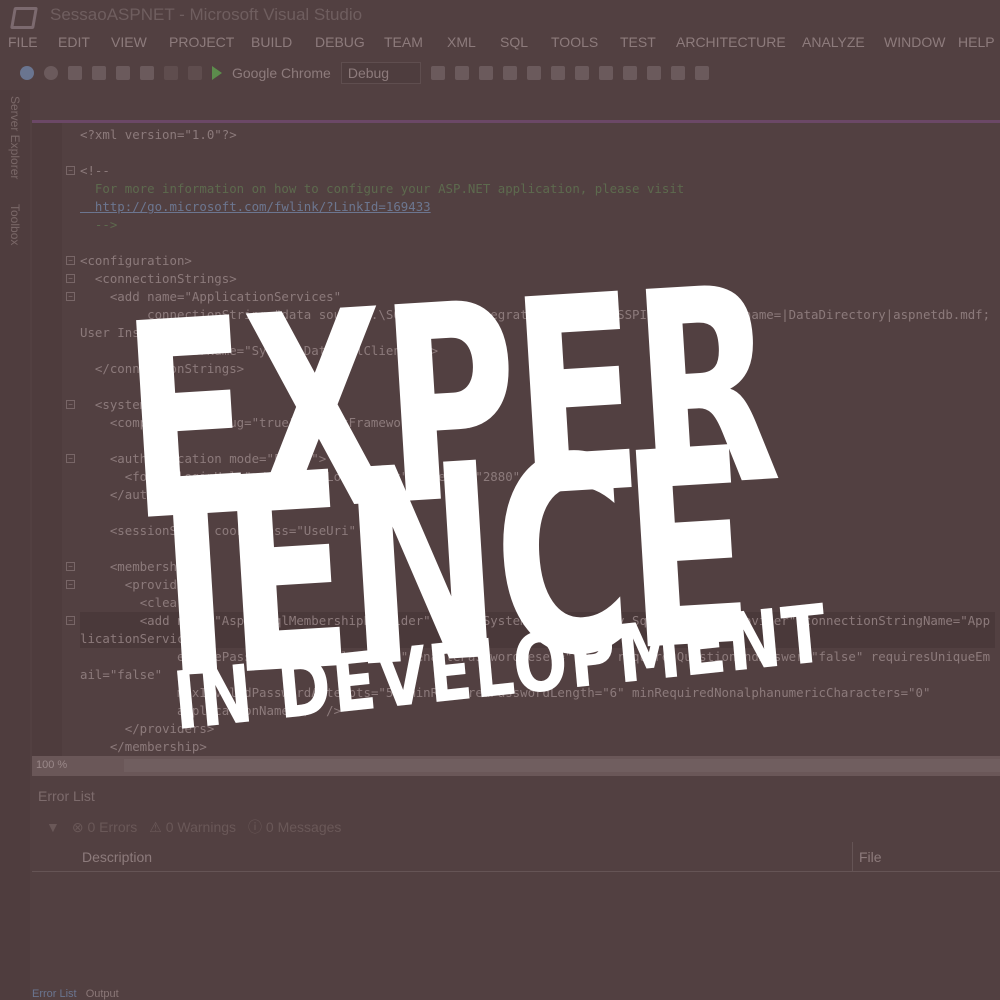 The height and width of the screenshot is (1000, 1000). I want to click on menu-xml: XML, so click(461, 42).